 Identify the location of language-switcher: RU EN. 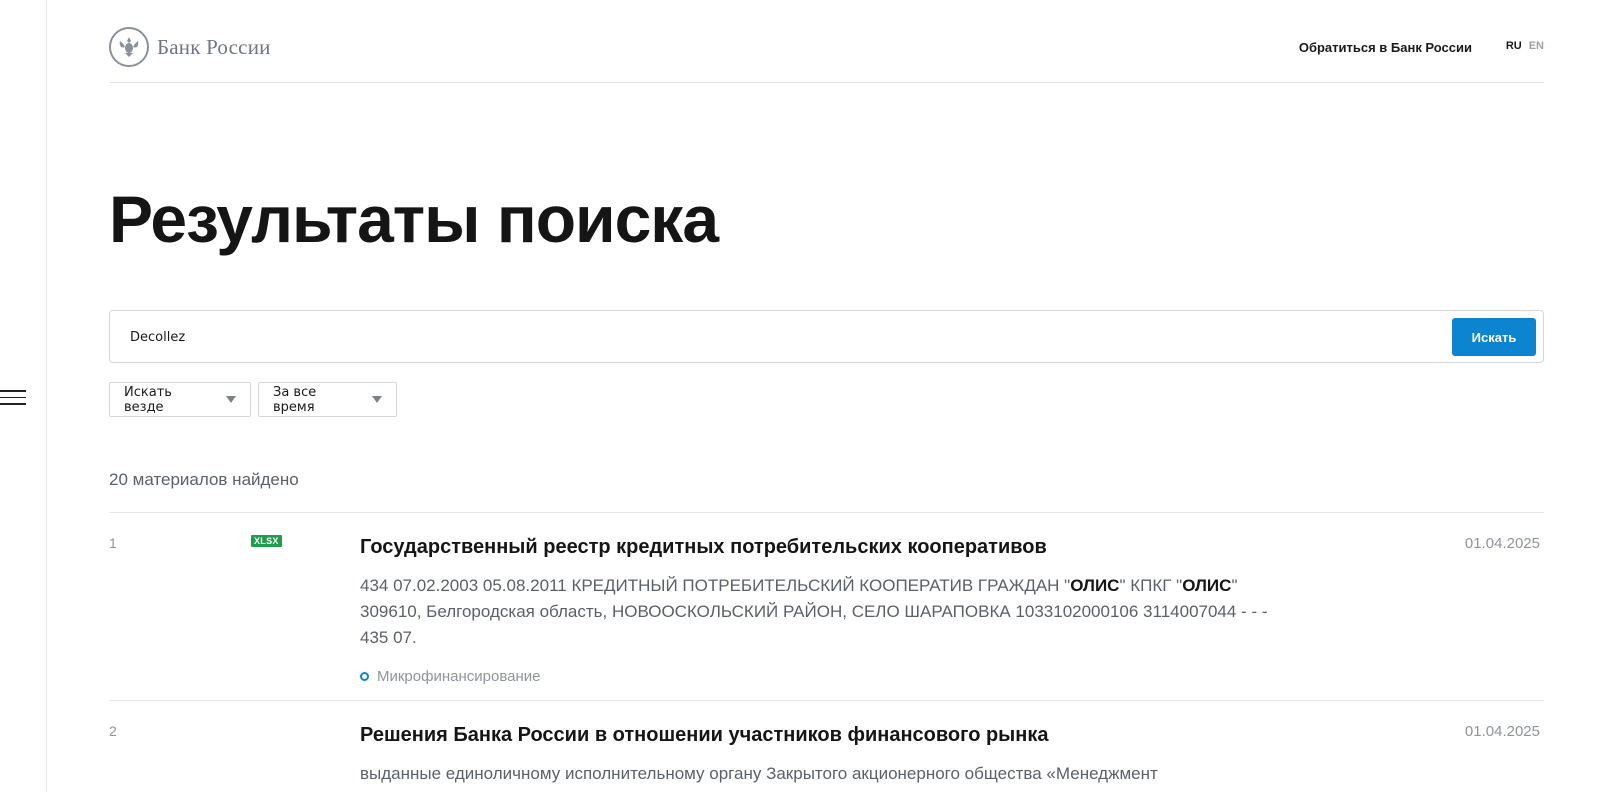
(1525, 46).